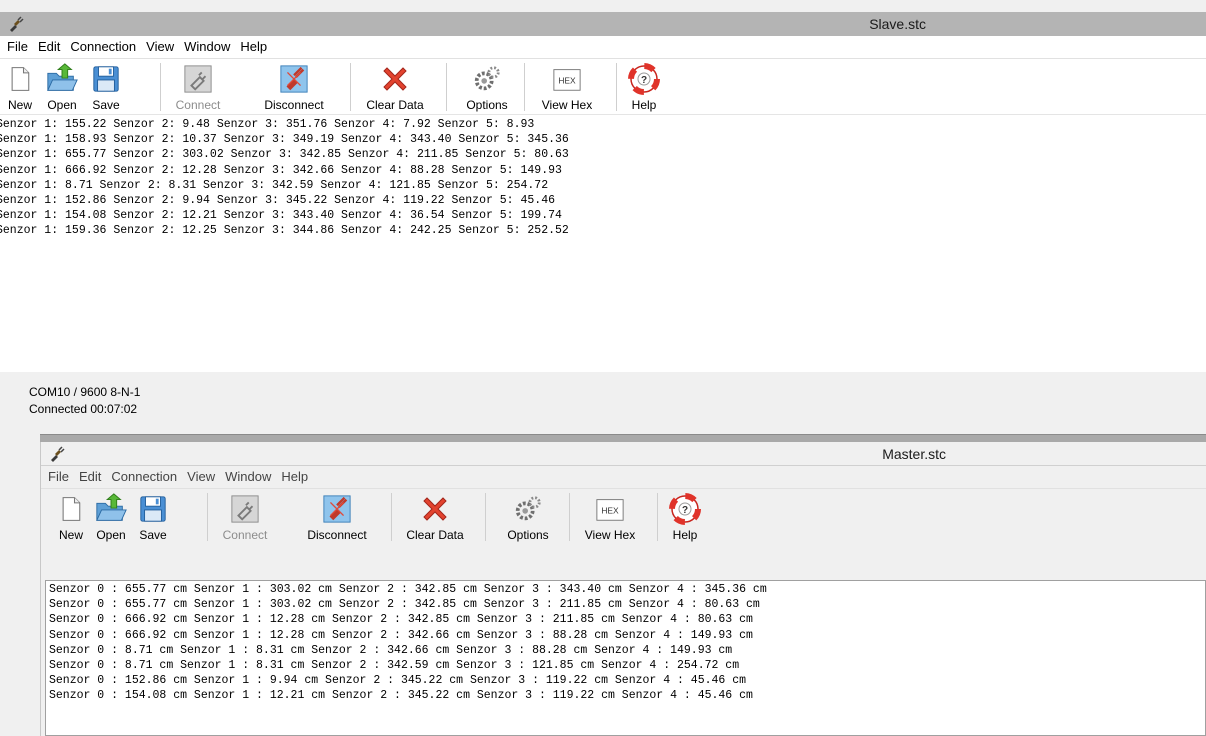 The width and height of the screenshot is (1206, 736). Describe the element at coordinates (603, 6) in the screenshot. I see `screen-top-edge` at that location.